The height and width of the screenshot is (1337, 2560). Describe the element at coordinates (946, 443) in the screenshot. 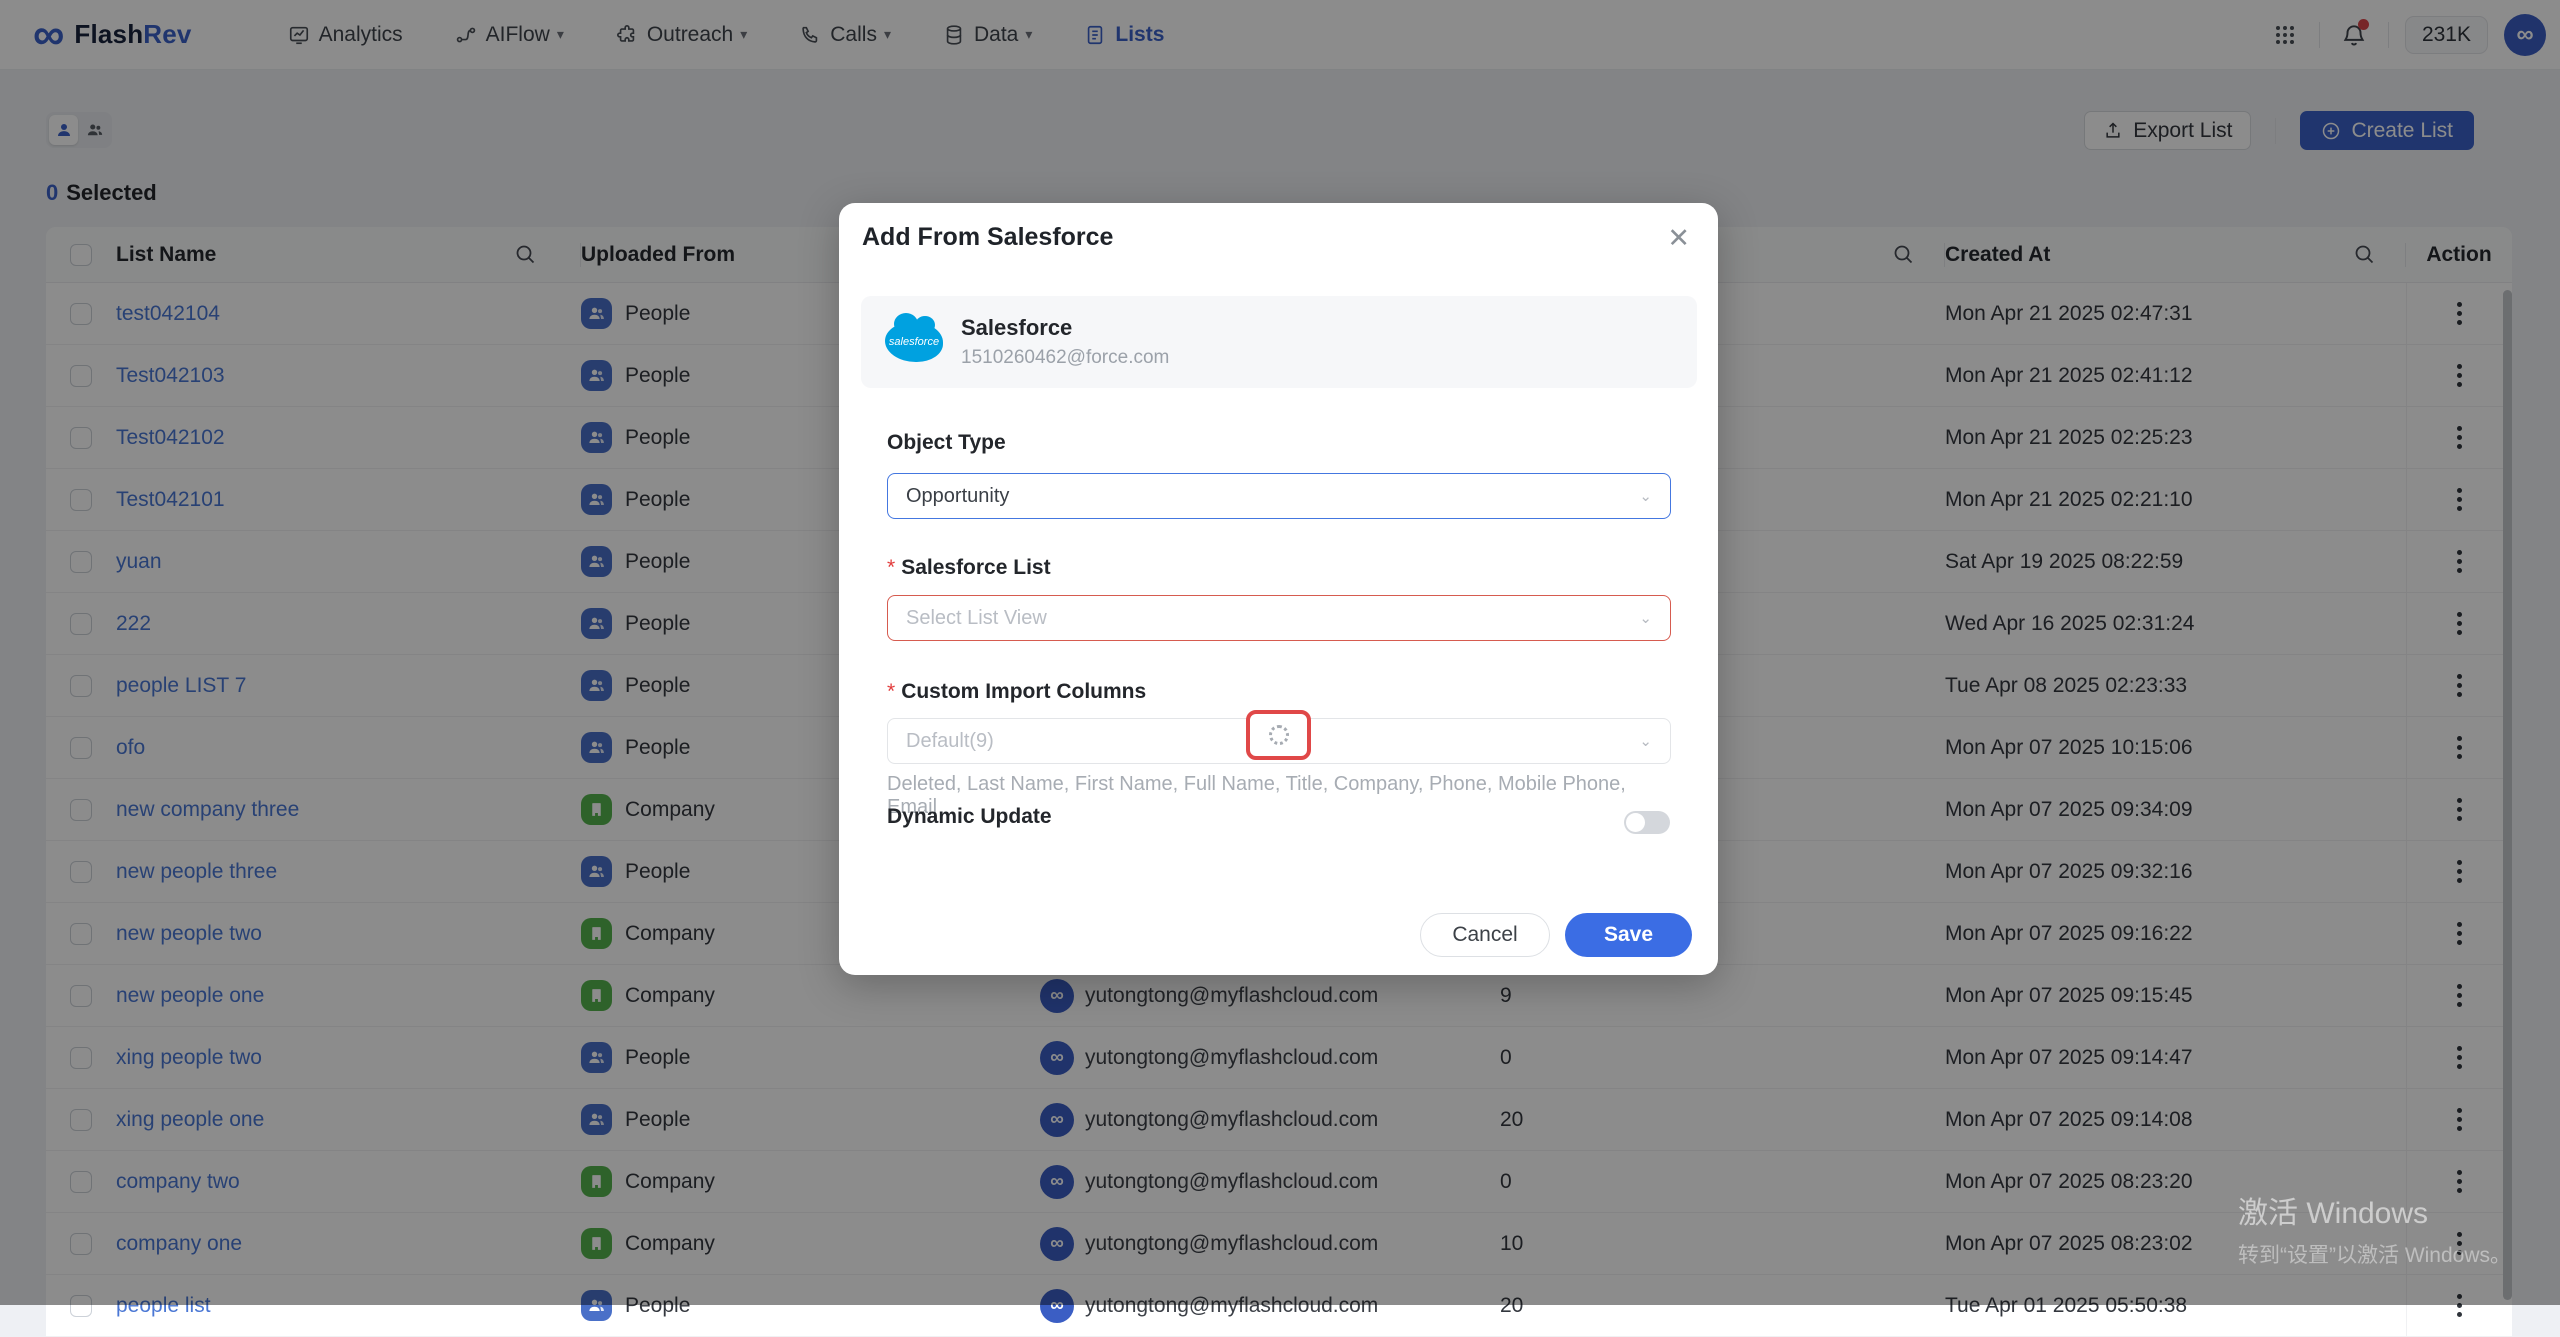

I see `object-type-label: Object Type` at that location.